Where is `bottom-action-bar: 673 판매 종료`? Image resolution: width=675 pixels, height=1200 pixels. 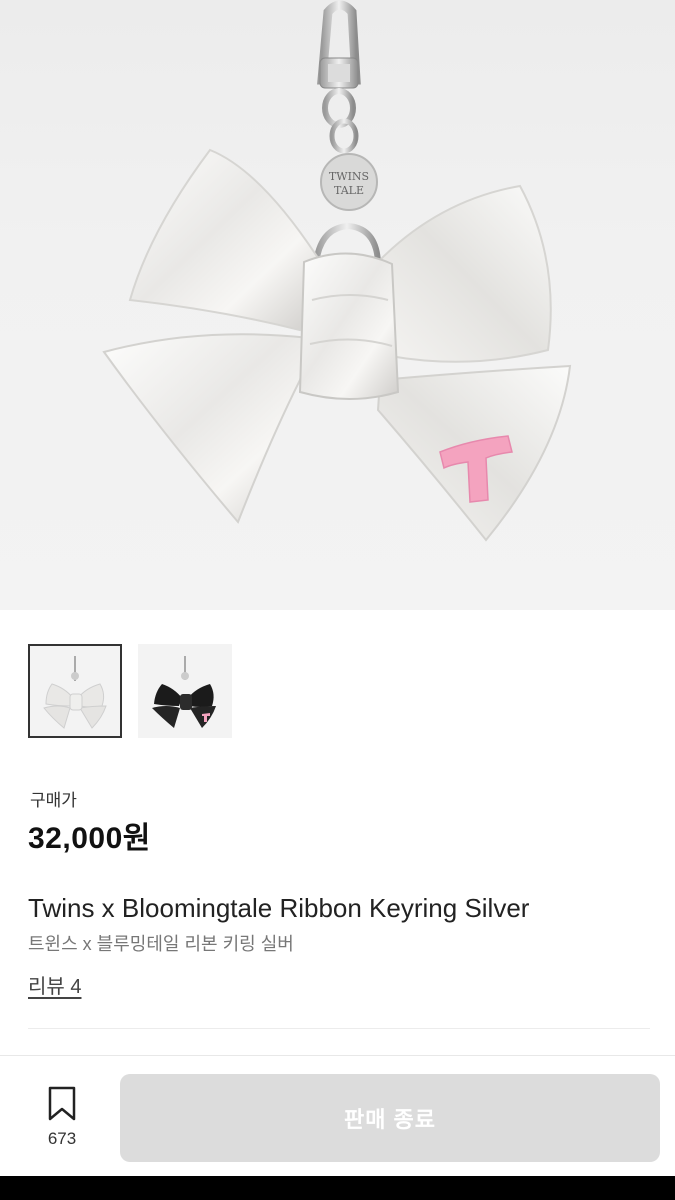
bottom-action-bar: 673 판매 종료 is located at coordinates (337, 1115).